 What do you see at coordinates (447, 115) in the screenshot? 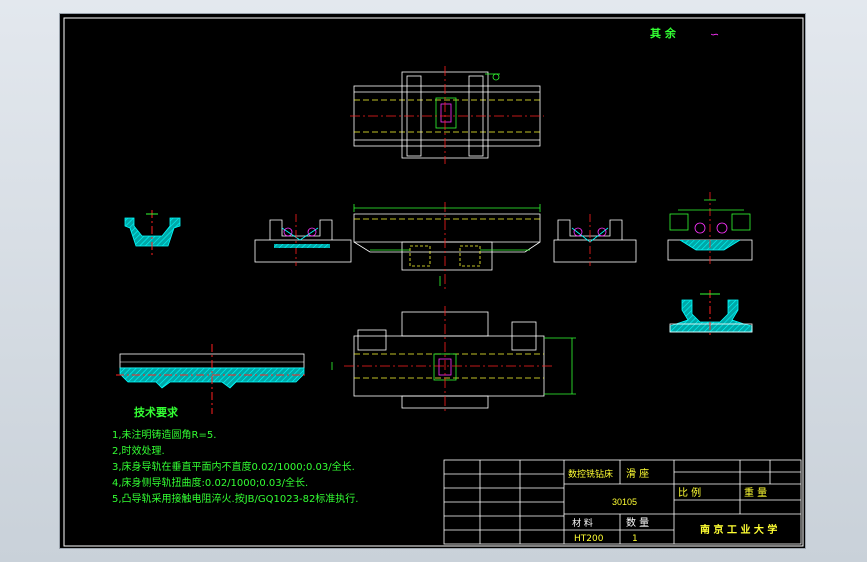
I see `top-view` at bounding box center [447, 115].